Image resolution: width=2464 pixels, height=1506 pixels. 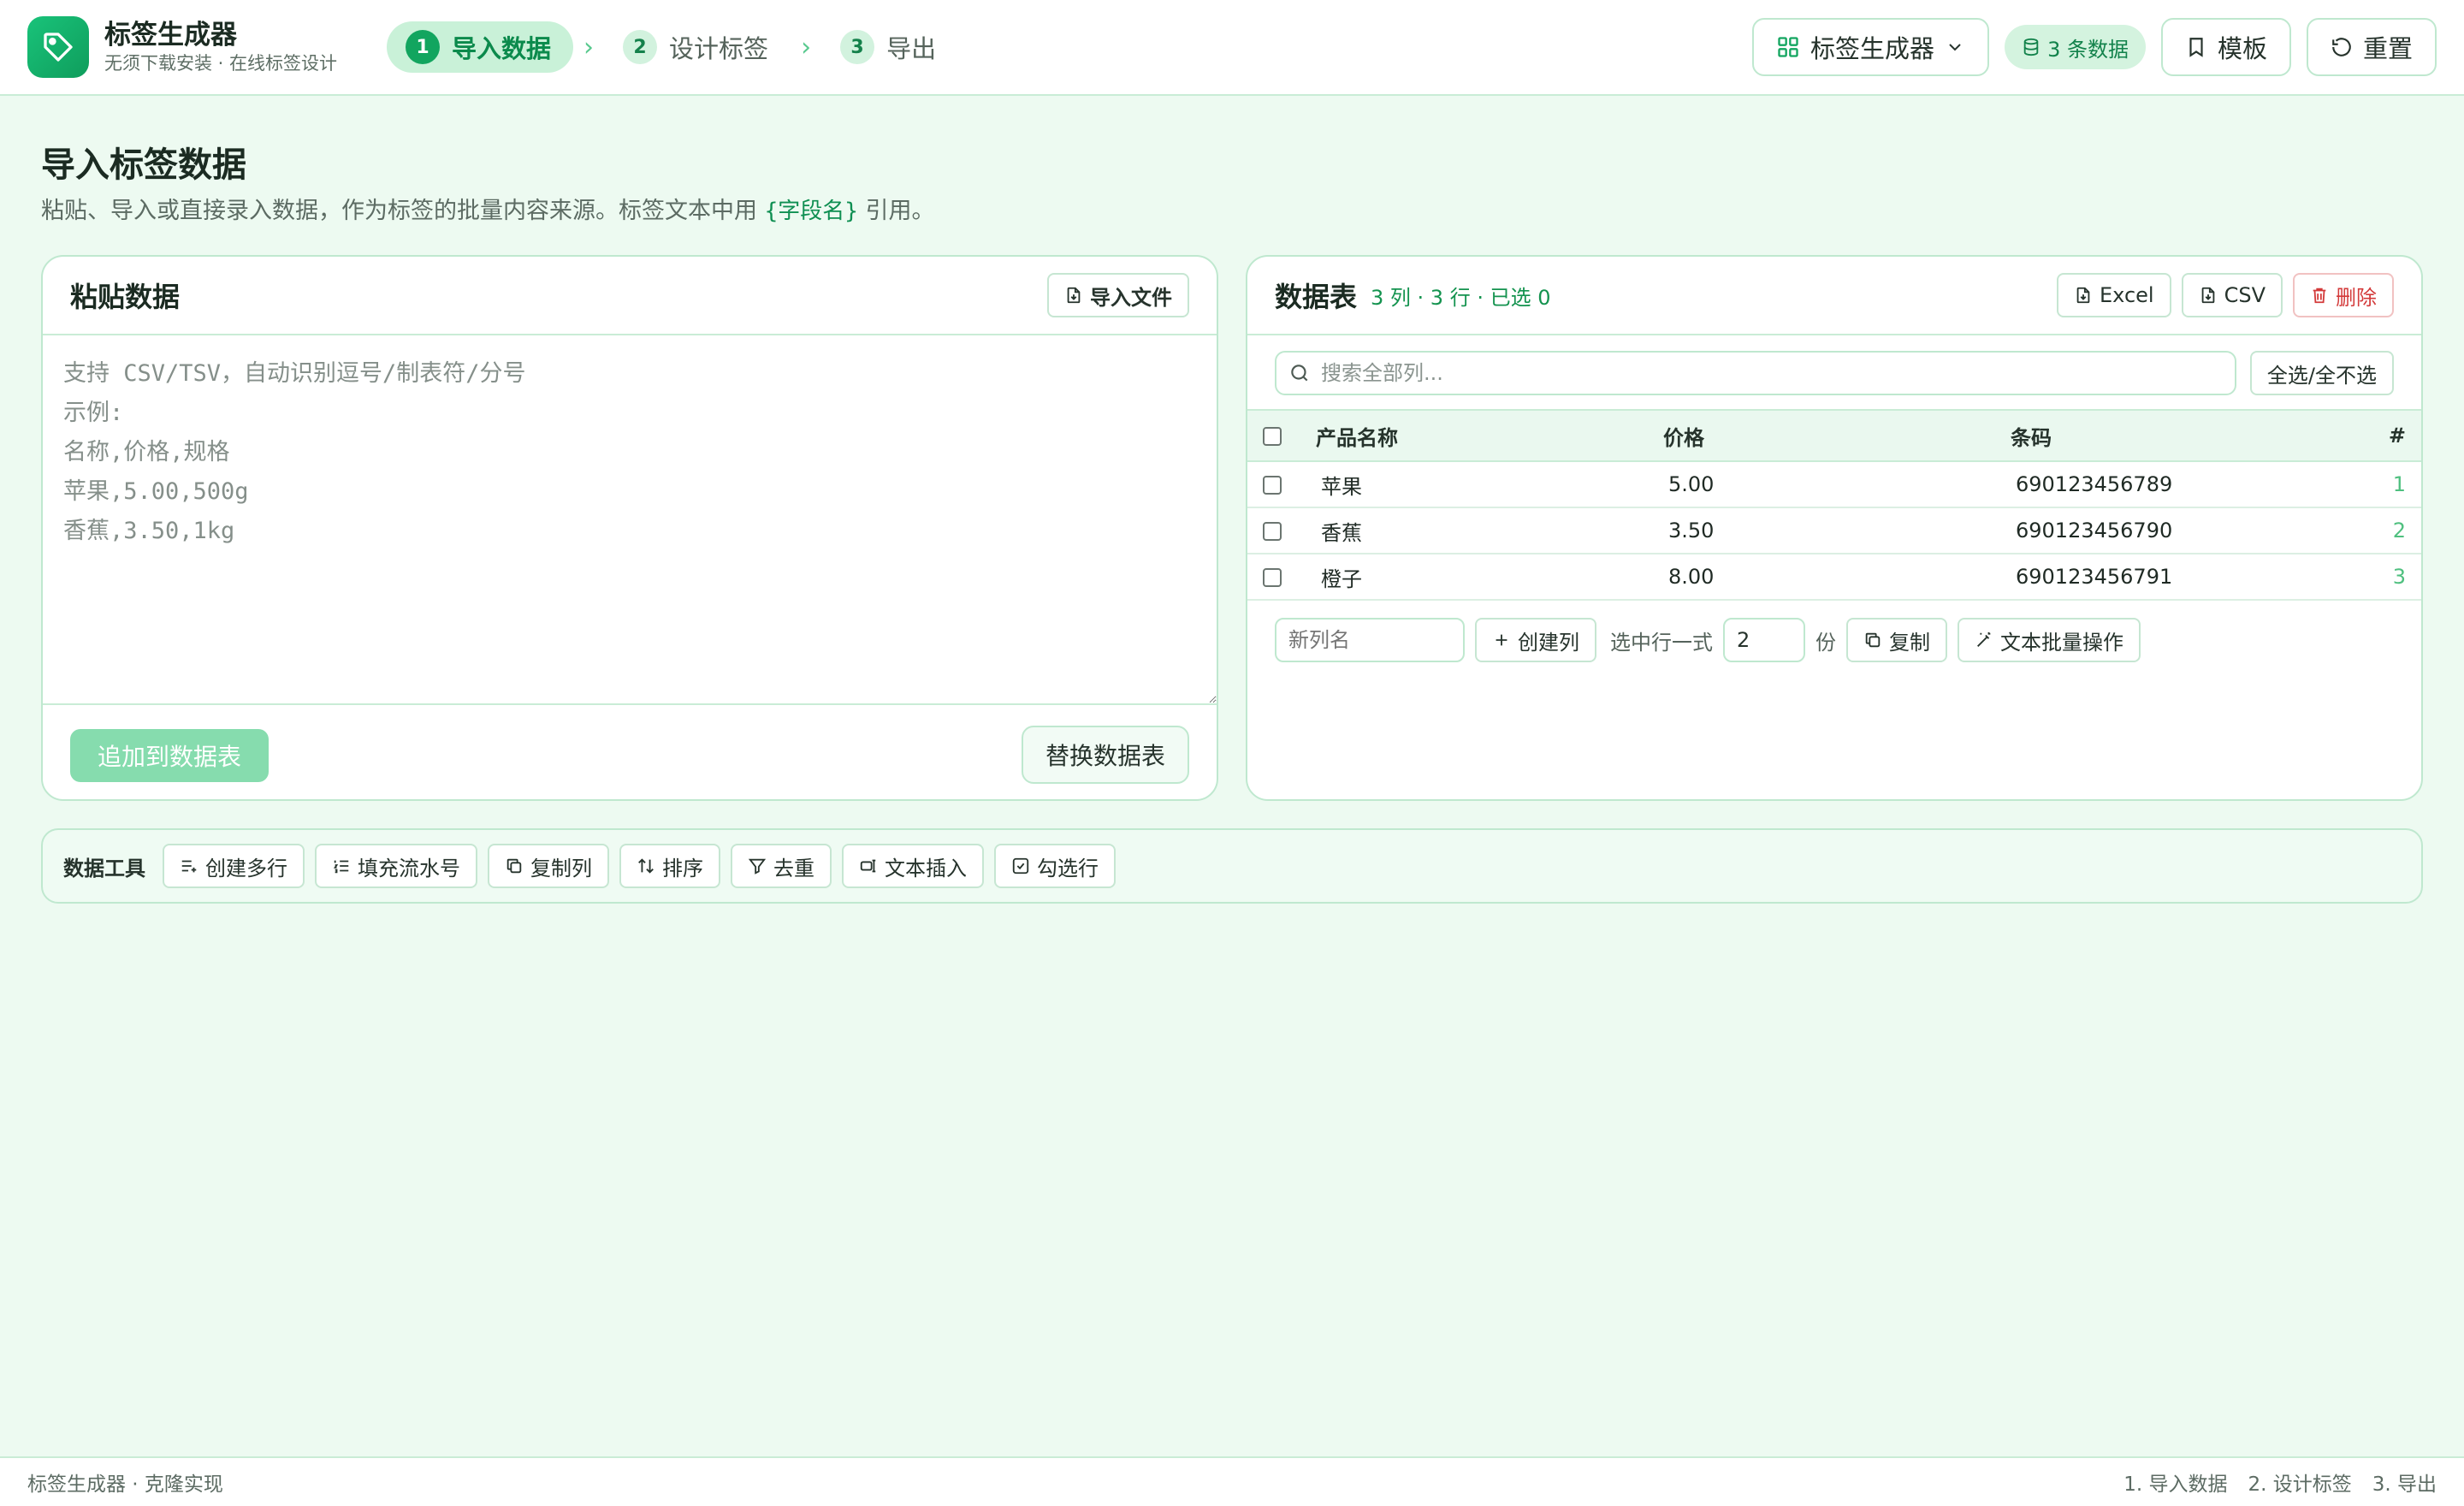 What do you see at coordinates (170, 35) in the screenshot?
I see `app-name: 标签生成器` at bounding box center [170, 35].